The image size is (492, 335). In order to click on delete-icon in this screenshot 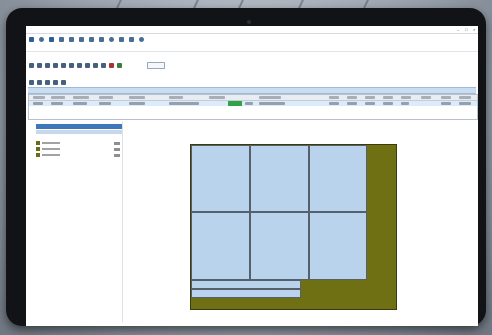, I will do `click(111, 65)`.